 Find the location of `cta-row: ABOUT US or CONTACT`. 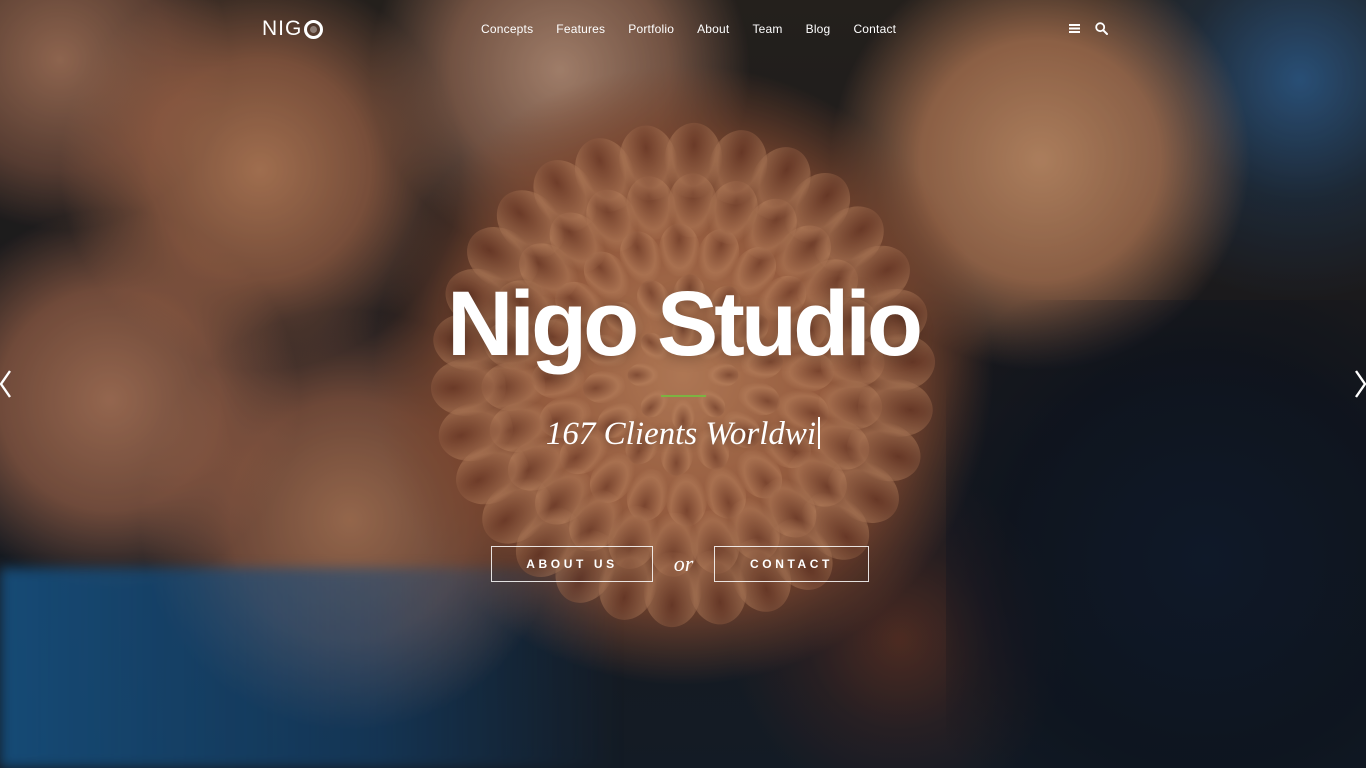

cta-row: ABOUT US or CONTACT is located at coordinates (683, 565).